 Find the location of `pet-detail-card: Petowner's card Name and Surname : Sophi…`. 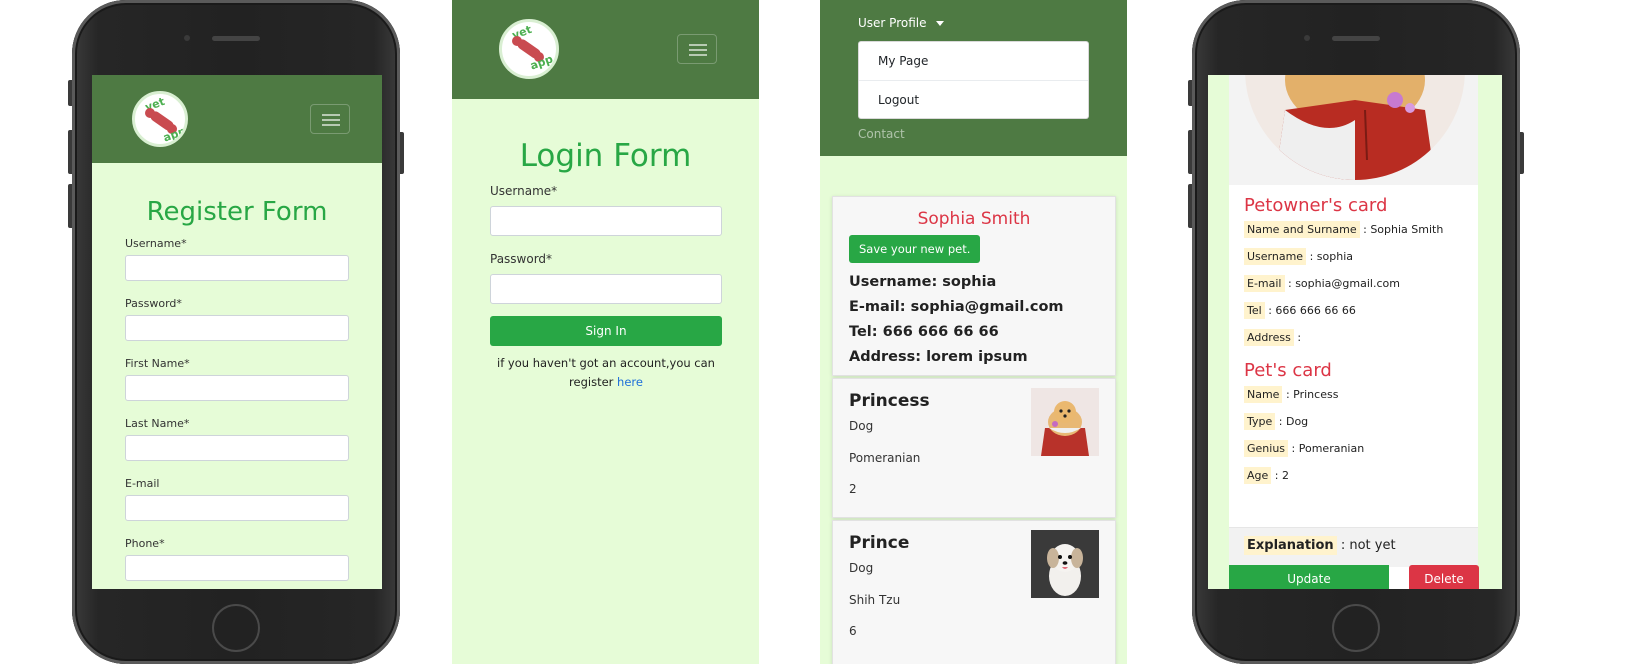

pet-detail-card: Petowner's card Name and Surname : Sophi… is located at coordinates (1353, 332).